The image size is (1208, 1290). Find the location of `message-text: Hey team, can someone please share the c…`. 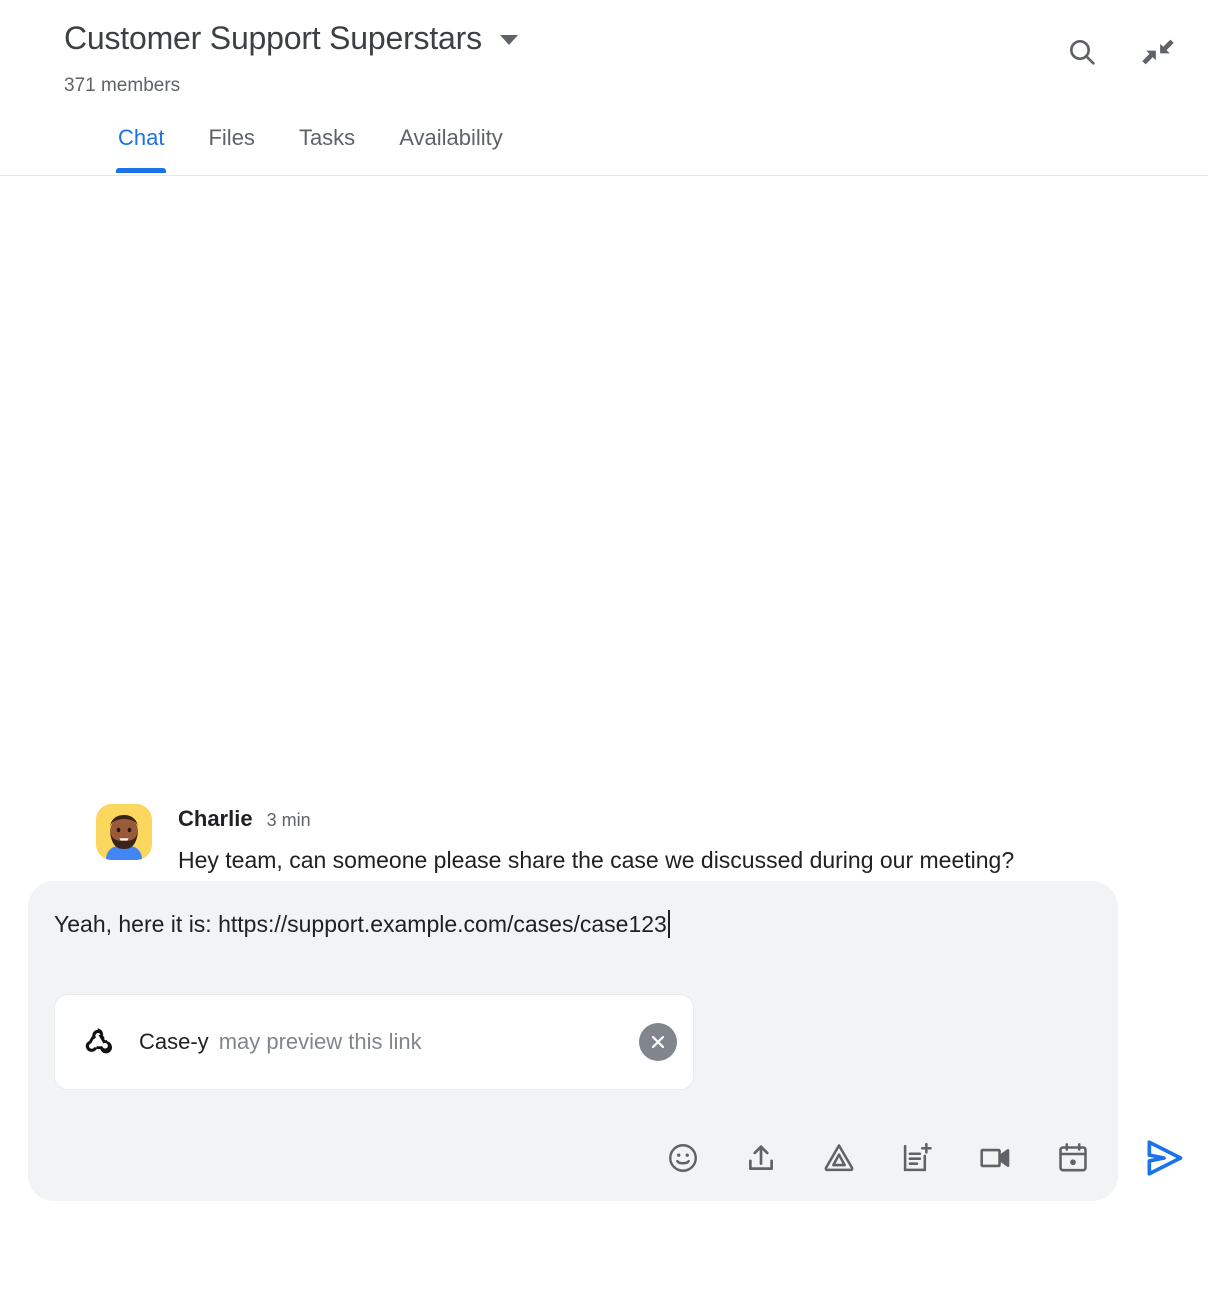

message-text: Hey team, can someone please share the c… is located at coordinates (596, 860).